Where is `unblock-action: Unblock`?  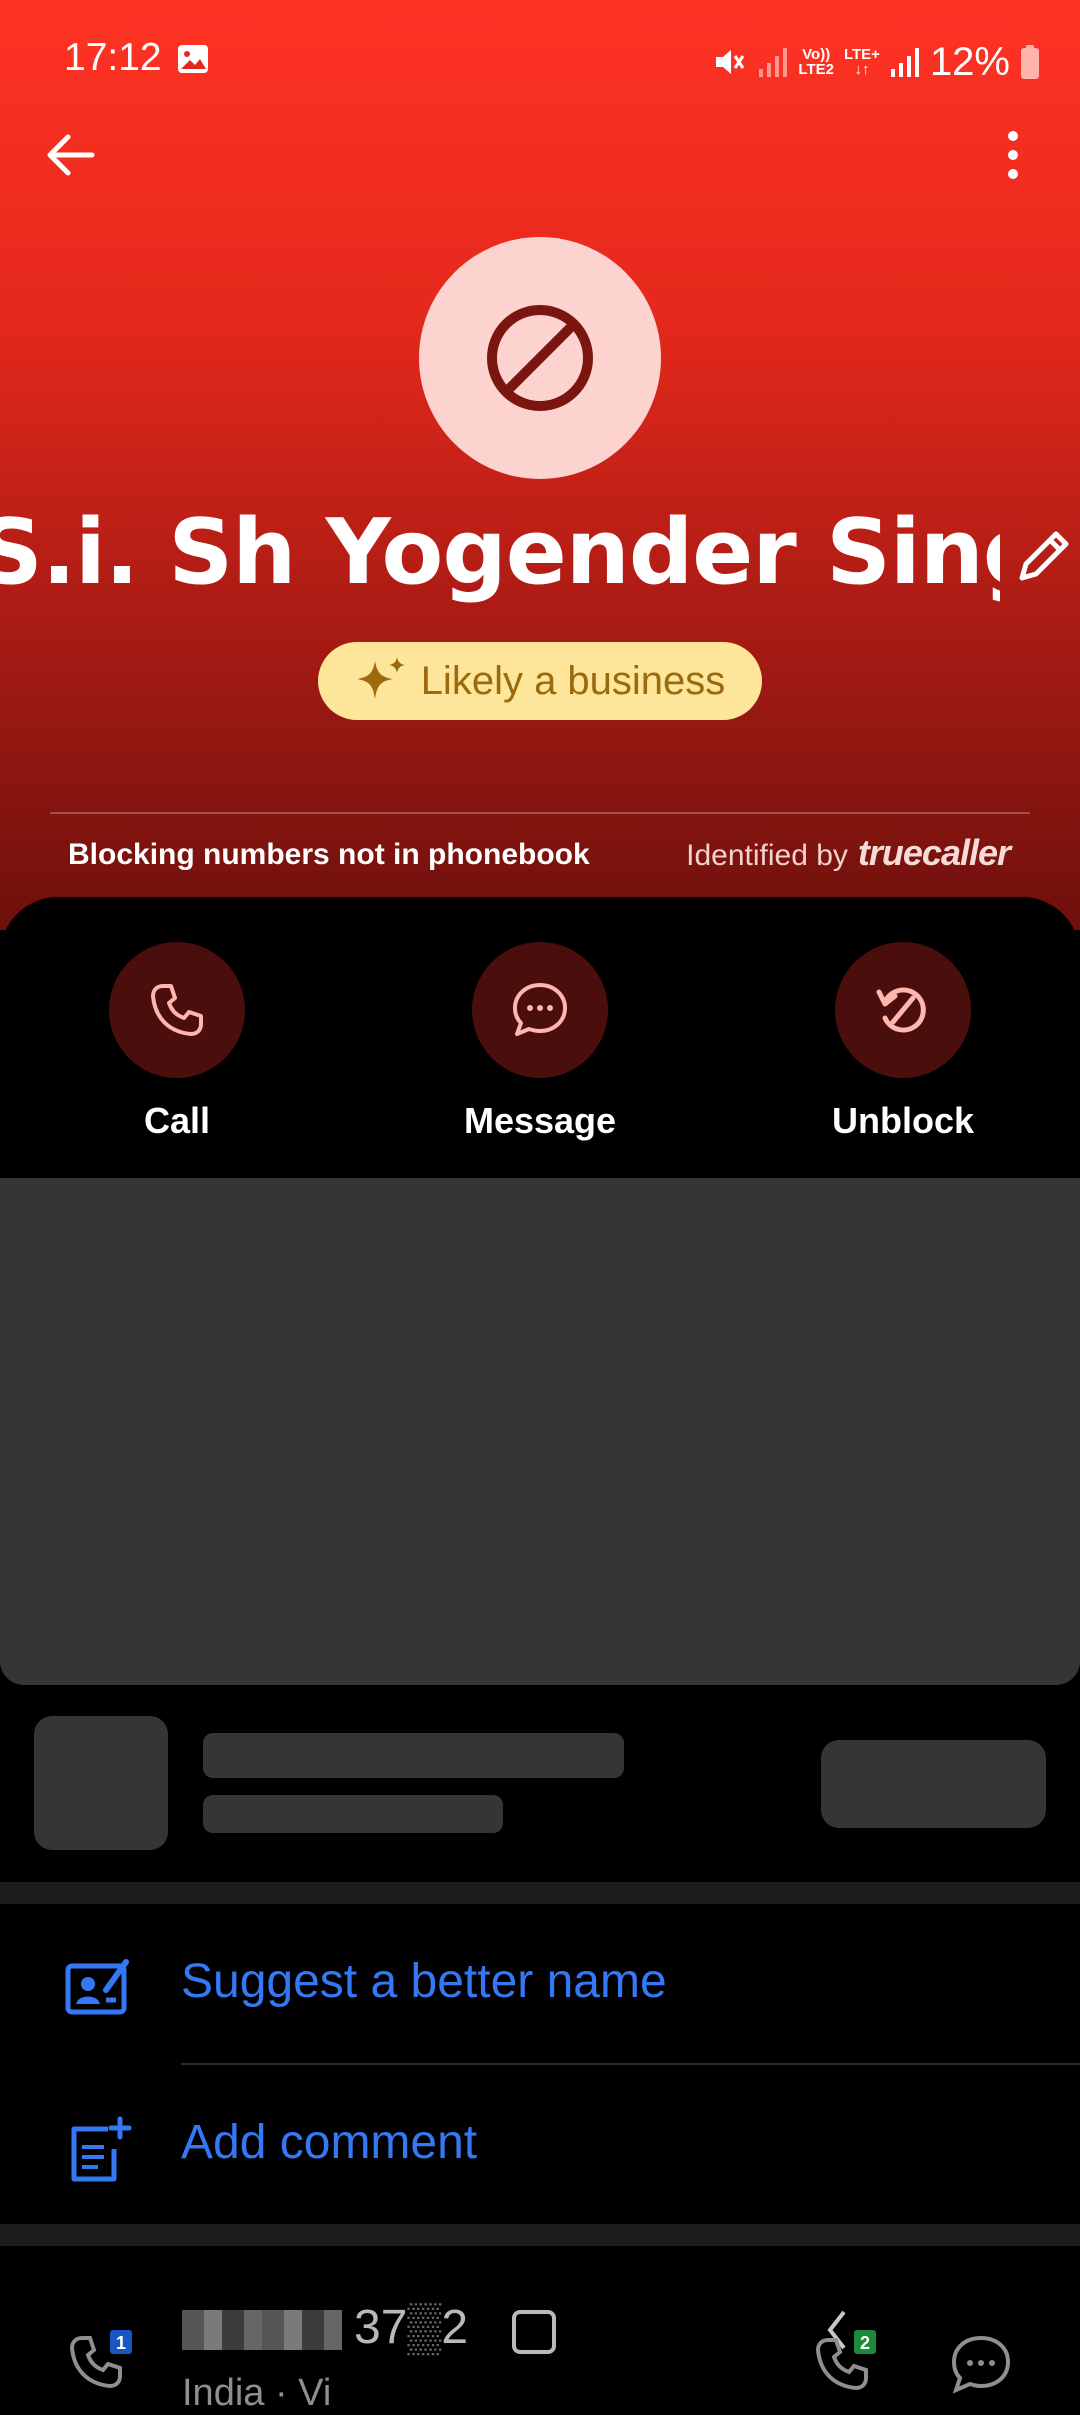
unblock-action: Unblock is located at coordinates (903, 1042).